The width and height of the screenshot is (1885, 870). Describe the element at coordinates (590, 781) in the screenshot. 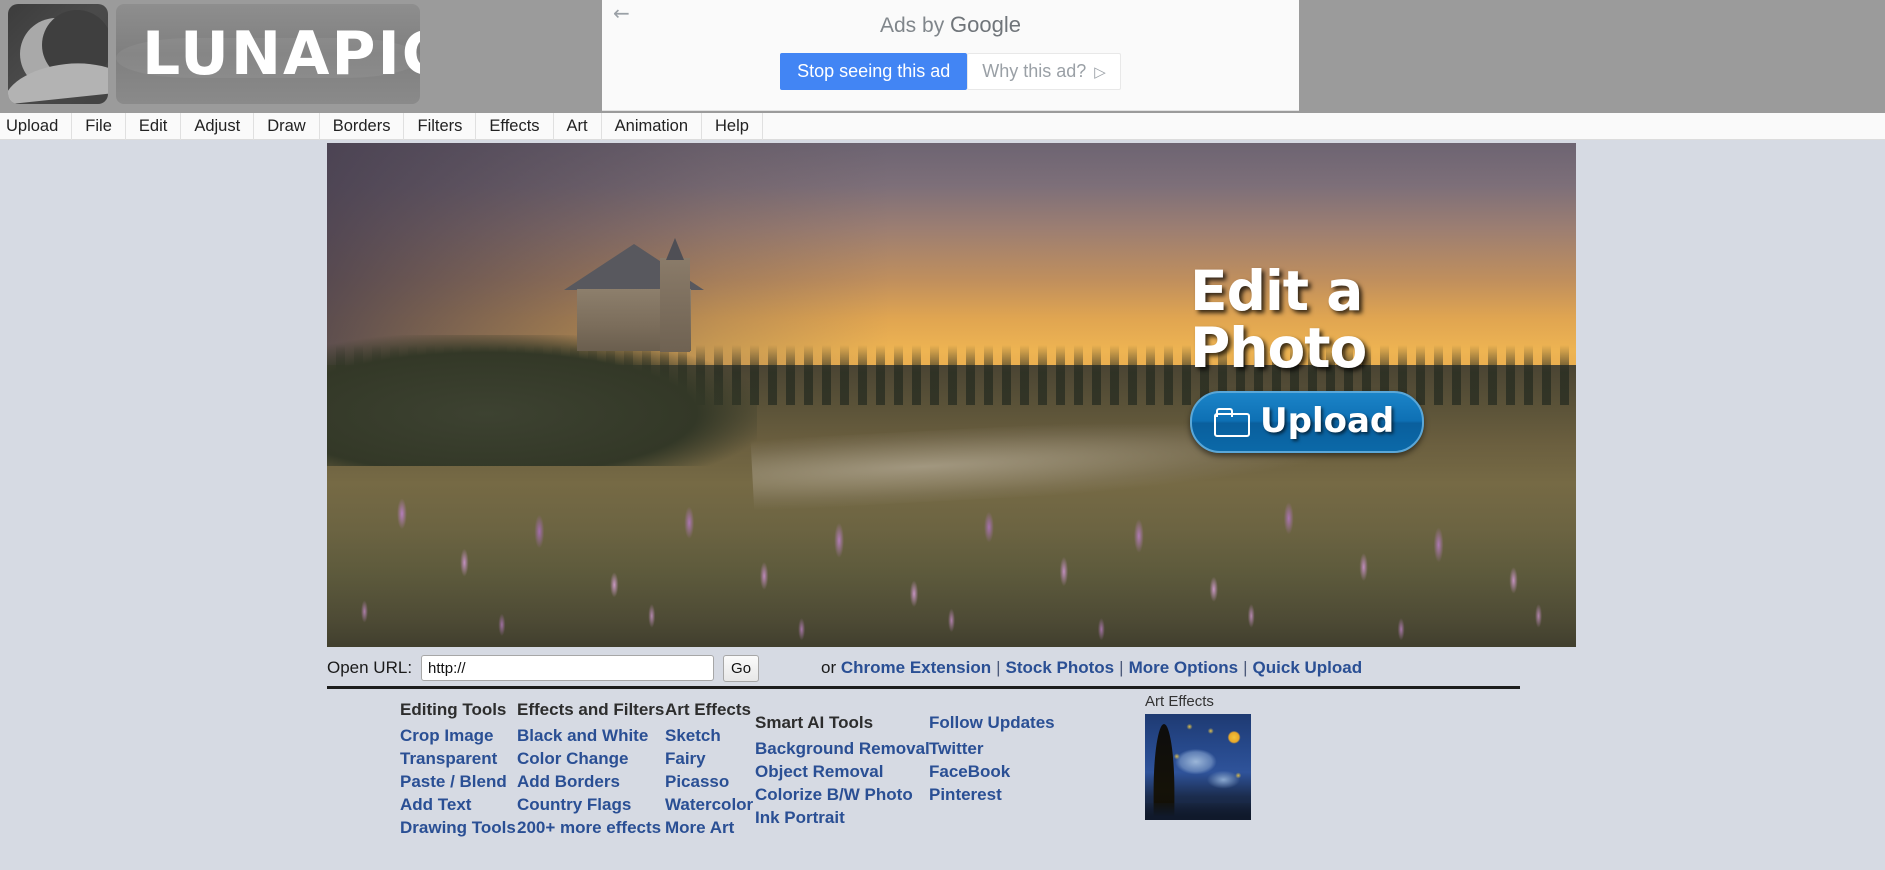

I see `footer-link-add-borders: Add Borders` at that location.